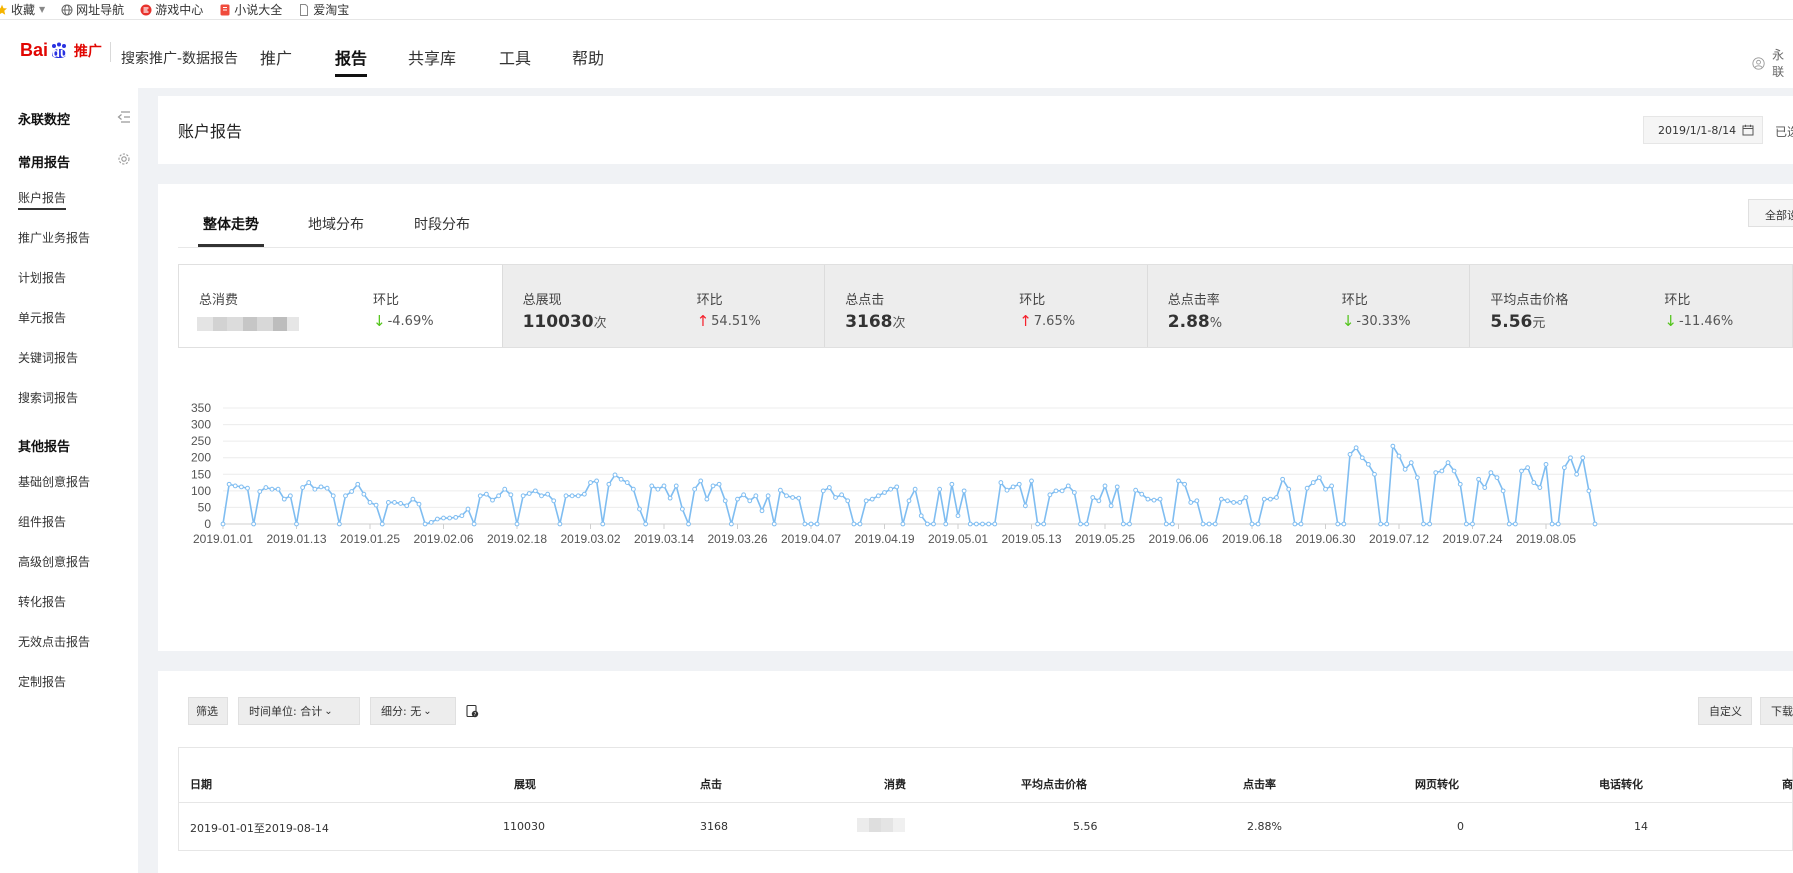  Describe the element at coordinates (42, 199) in the screenshot. I see `sidebar-item-account-report: 账户报告` at that location.